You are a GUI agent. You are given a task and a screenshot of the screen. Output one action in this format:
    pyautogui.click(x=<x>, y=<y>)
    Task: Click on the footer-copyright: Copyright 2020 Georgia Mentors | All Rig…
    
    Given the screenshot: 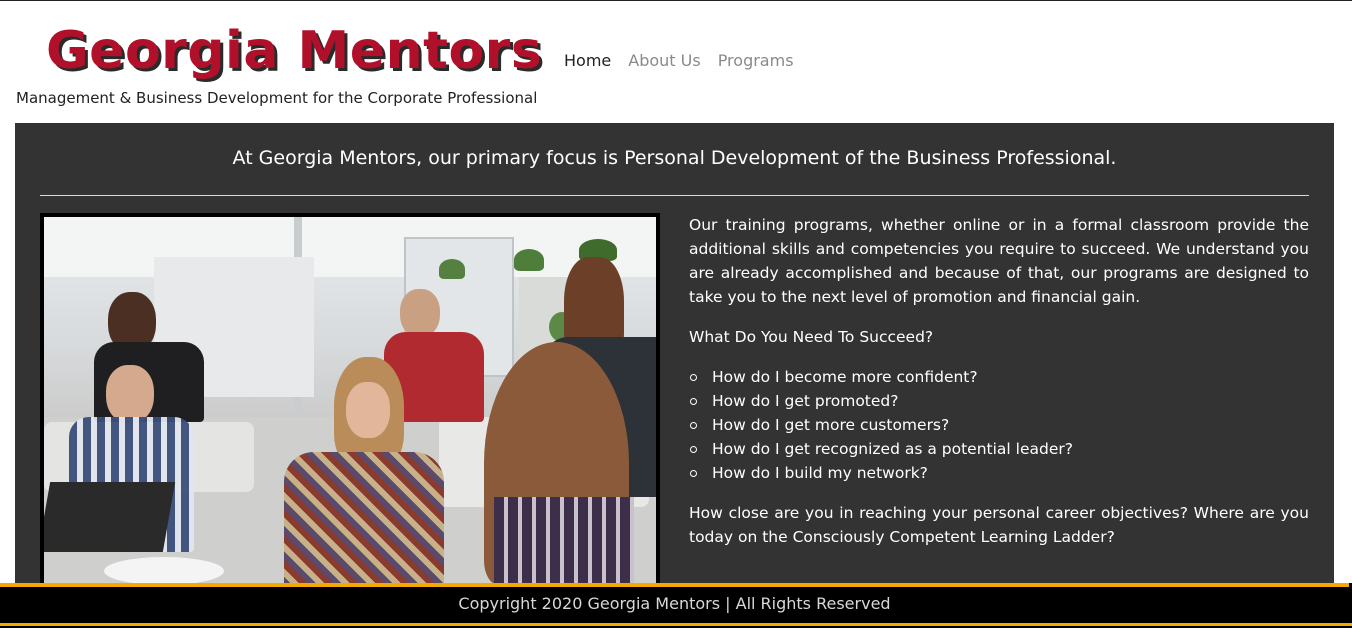 What is the action you would take?
    pyautogui.click(x=674, y=603)
    